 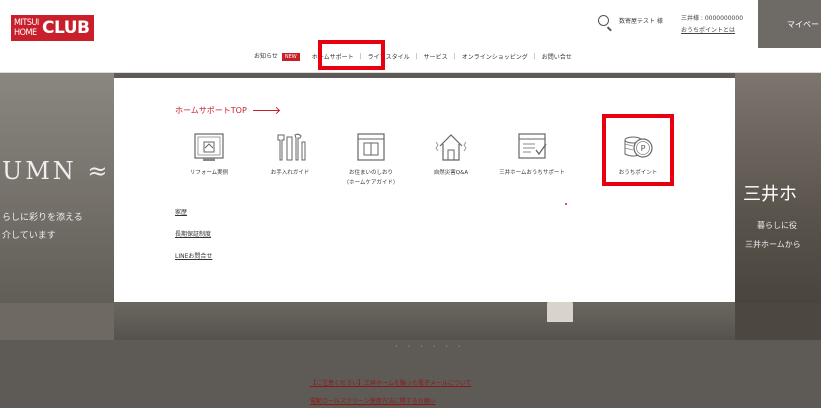 What do you see at coordinates (56, 171) in the screenshot?
I see `hero-left-title: UMN ≈` at bounding box center [56, 171].